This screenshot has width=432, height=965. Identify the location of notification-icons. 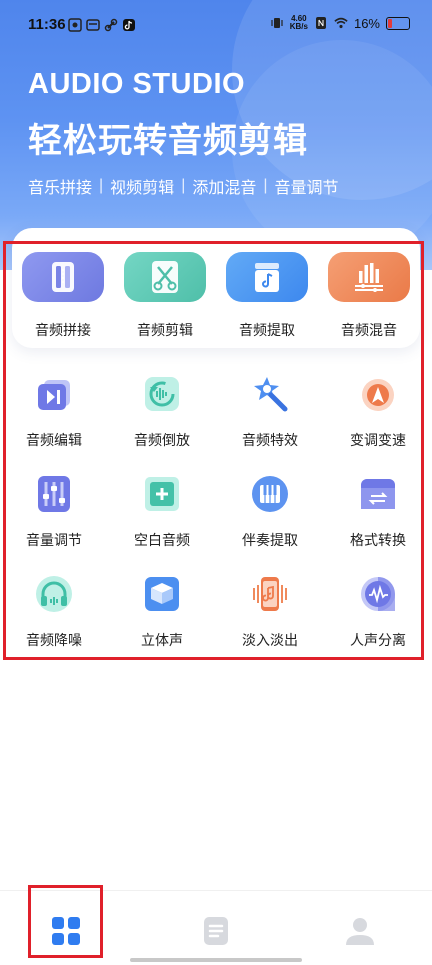
(102, 25).